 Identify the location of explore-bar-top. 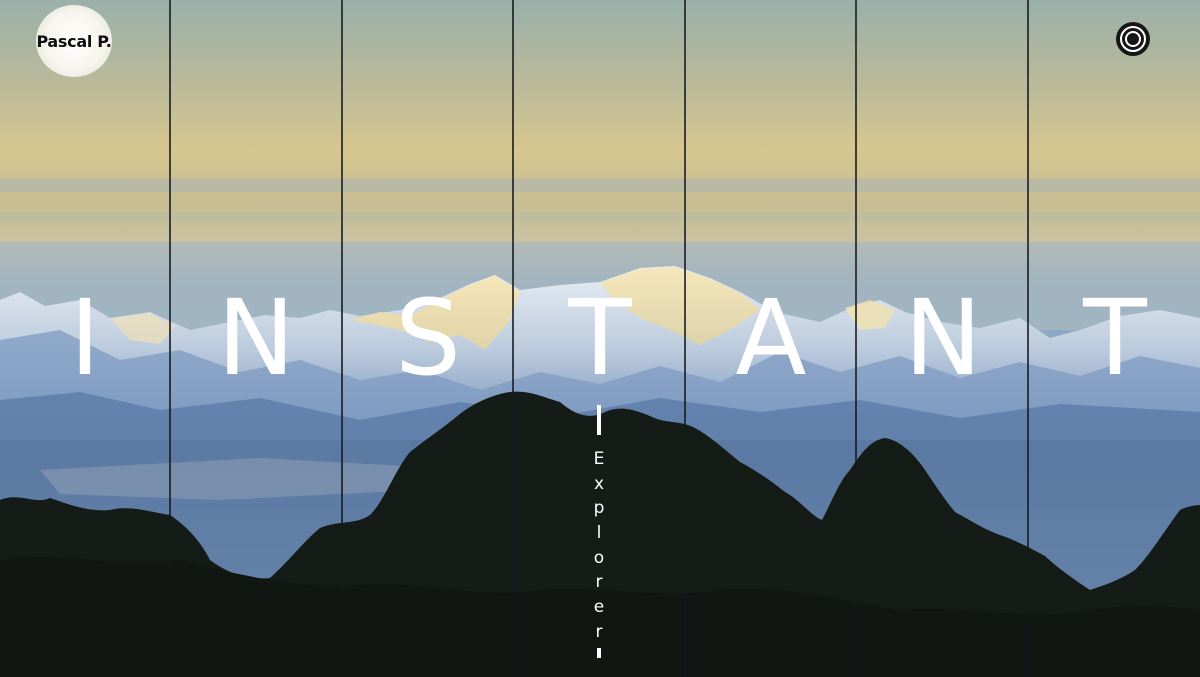
(599, 420).